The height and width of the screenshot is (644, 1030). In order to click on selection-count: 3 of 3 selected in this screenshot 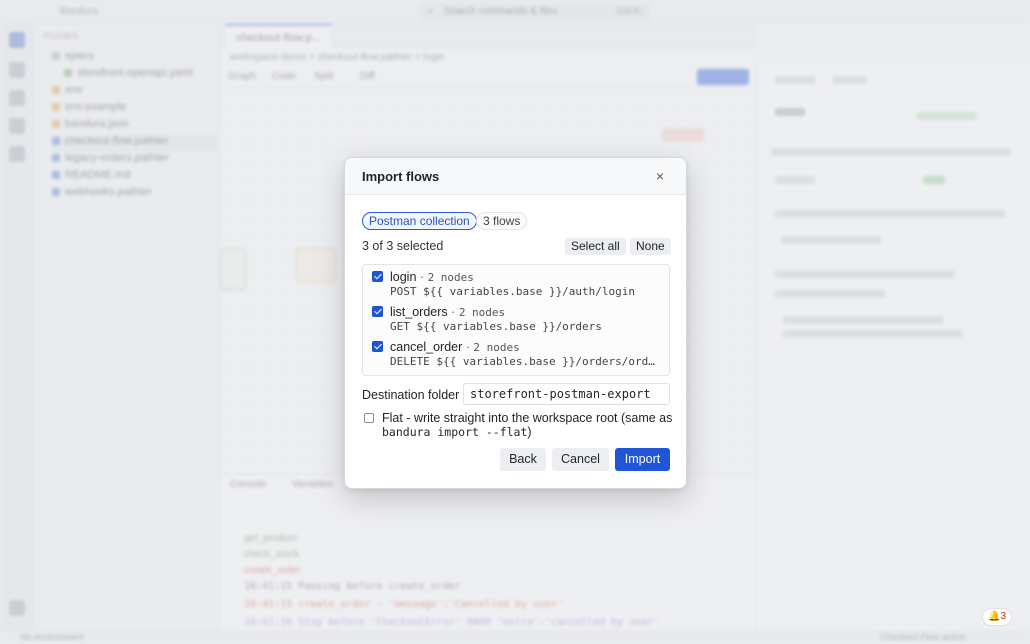, I will do `click(403, 246)`.